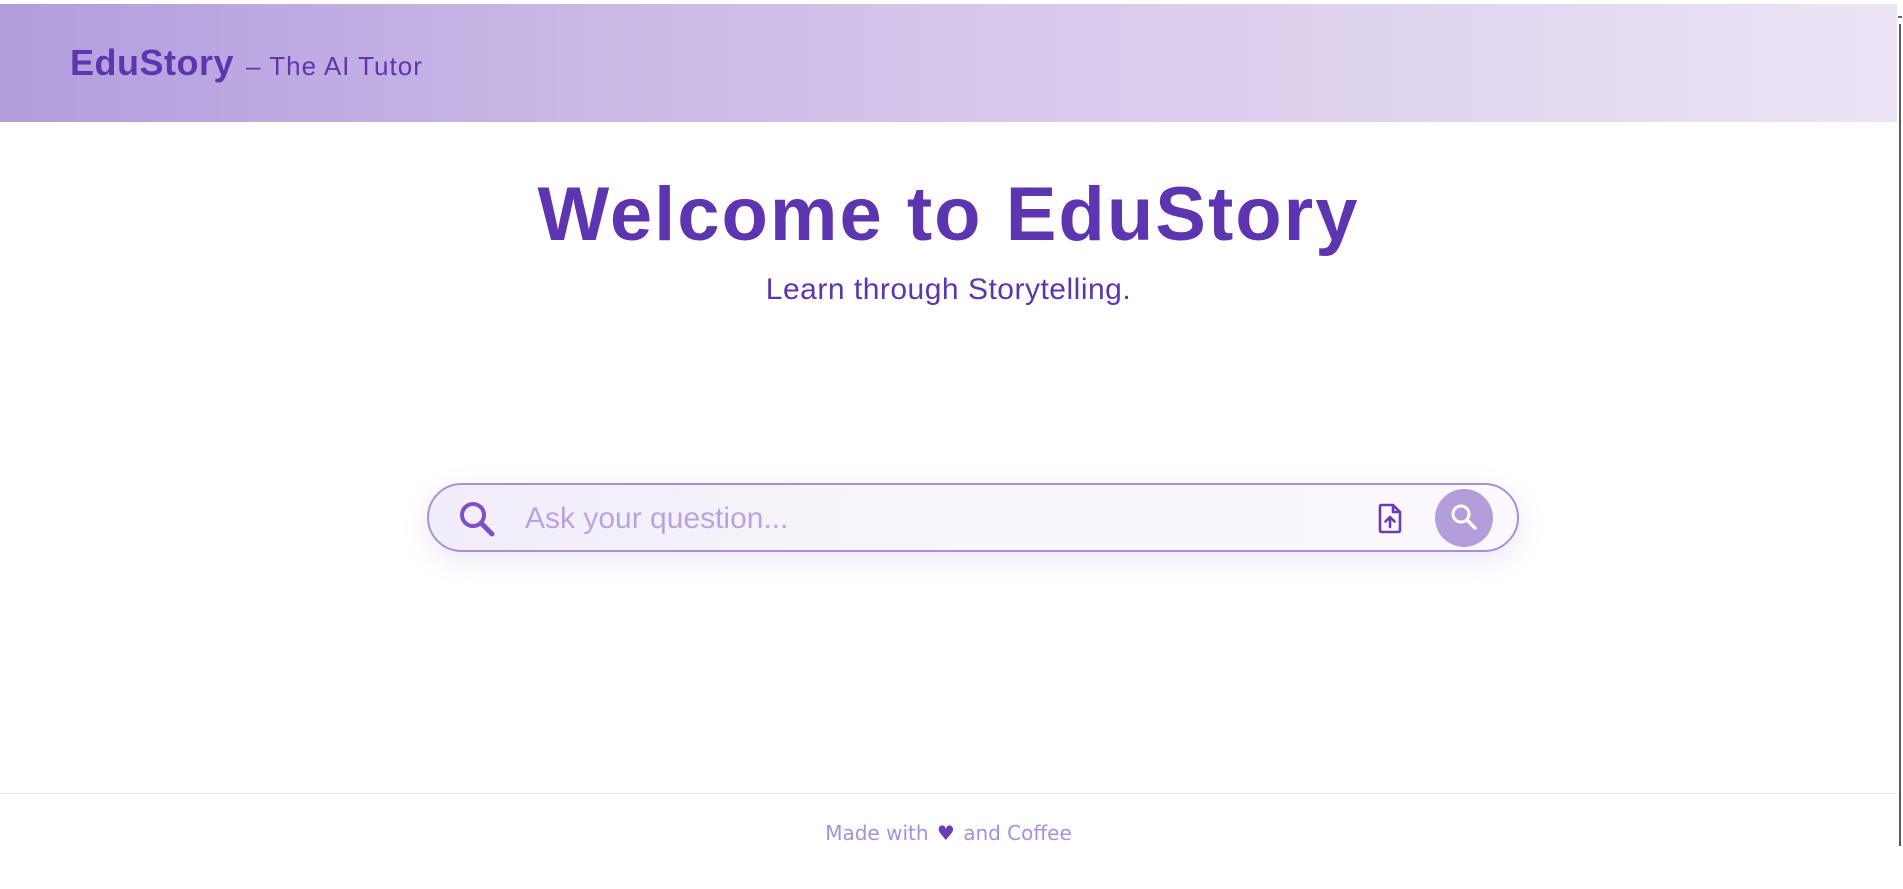  I want to click on heart-icon: ♥, so click(945, 833).